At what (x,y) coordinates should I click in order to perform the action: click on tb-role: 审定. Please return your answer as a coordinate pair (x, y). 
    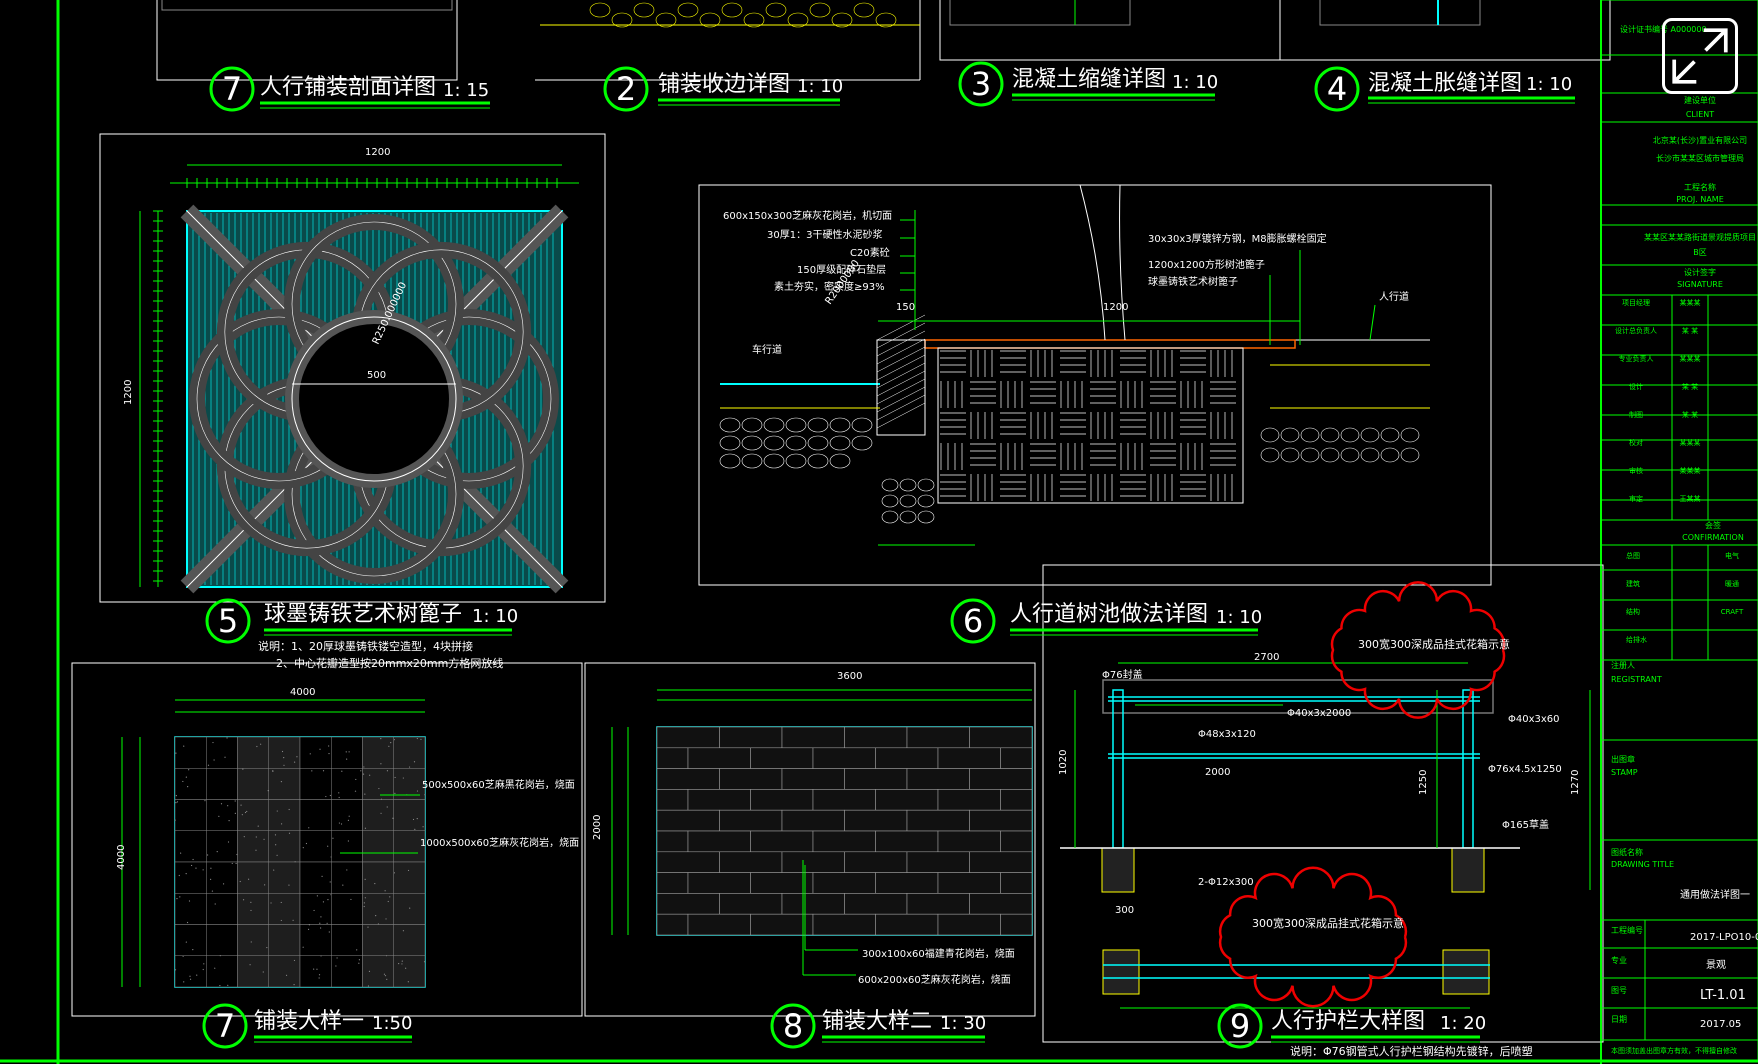
    Looking at the image, I should click on (1636, 498).